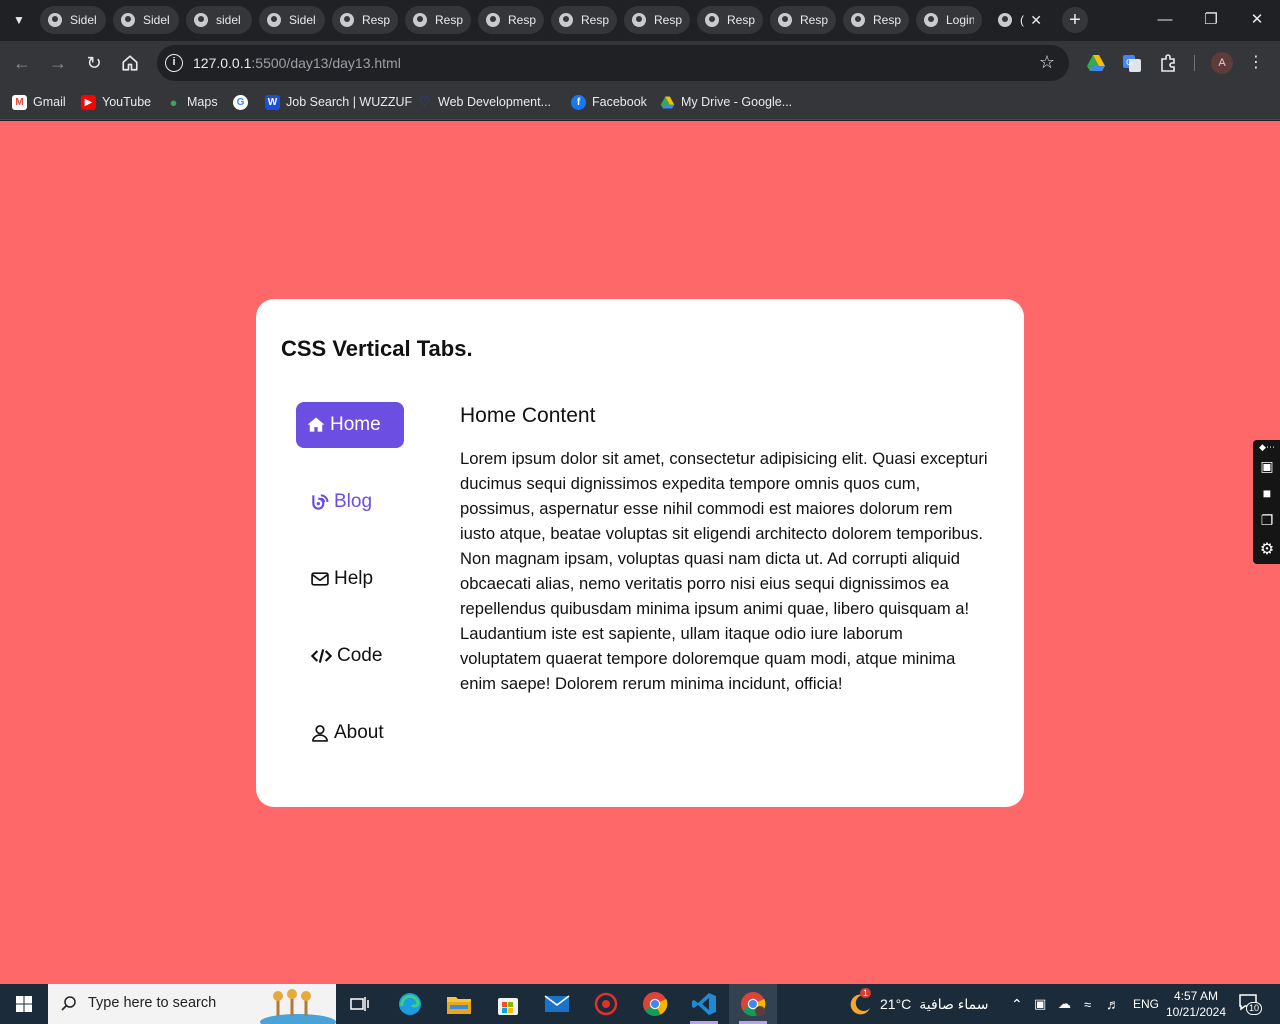 The image size is (1280, 1024). Describe the element at coordinates (1132, 63) in the screenshot. I see `google-translate-extension-icon: G` at that location.